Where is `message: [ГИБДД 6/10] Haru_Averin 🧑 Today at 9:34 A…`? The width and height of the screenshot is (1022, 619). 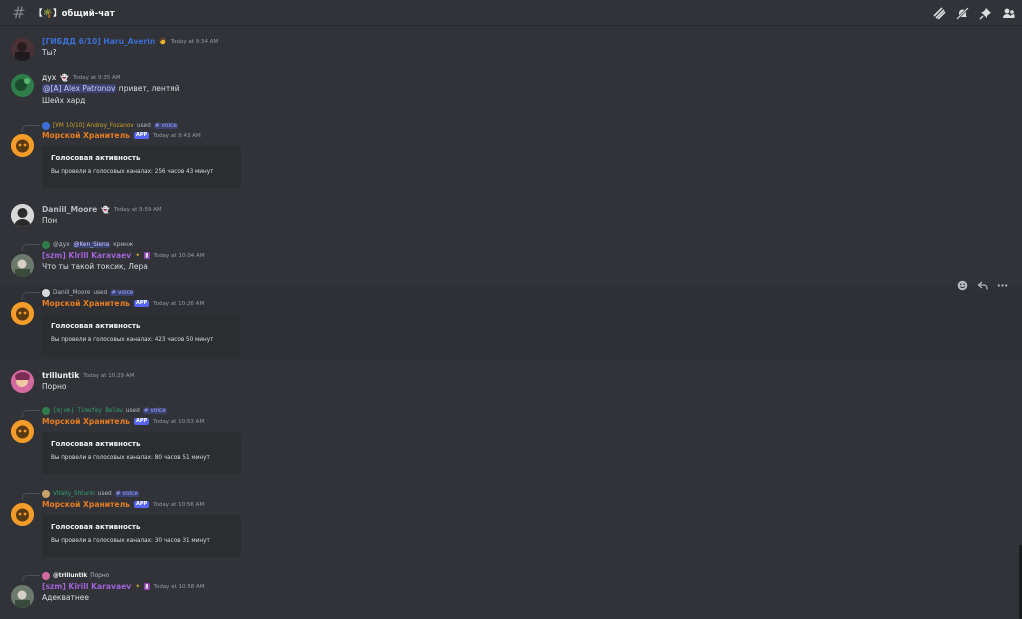
message: [ГИБДД 6/10] Haru_Averin 🧑 Today at 9:34 A… is located at coordinates (511, 48).